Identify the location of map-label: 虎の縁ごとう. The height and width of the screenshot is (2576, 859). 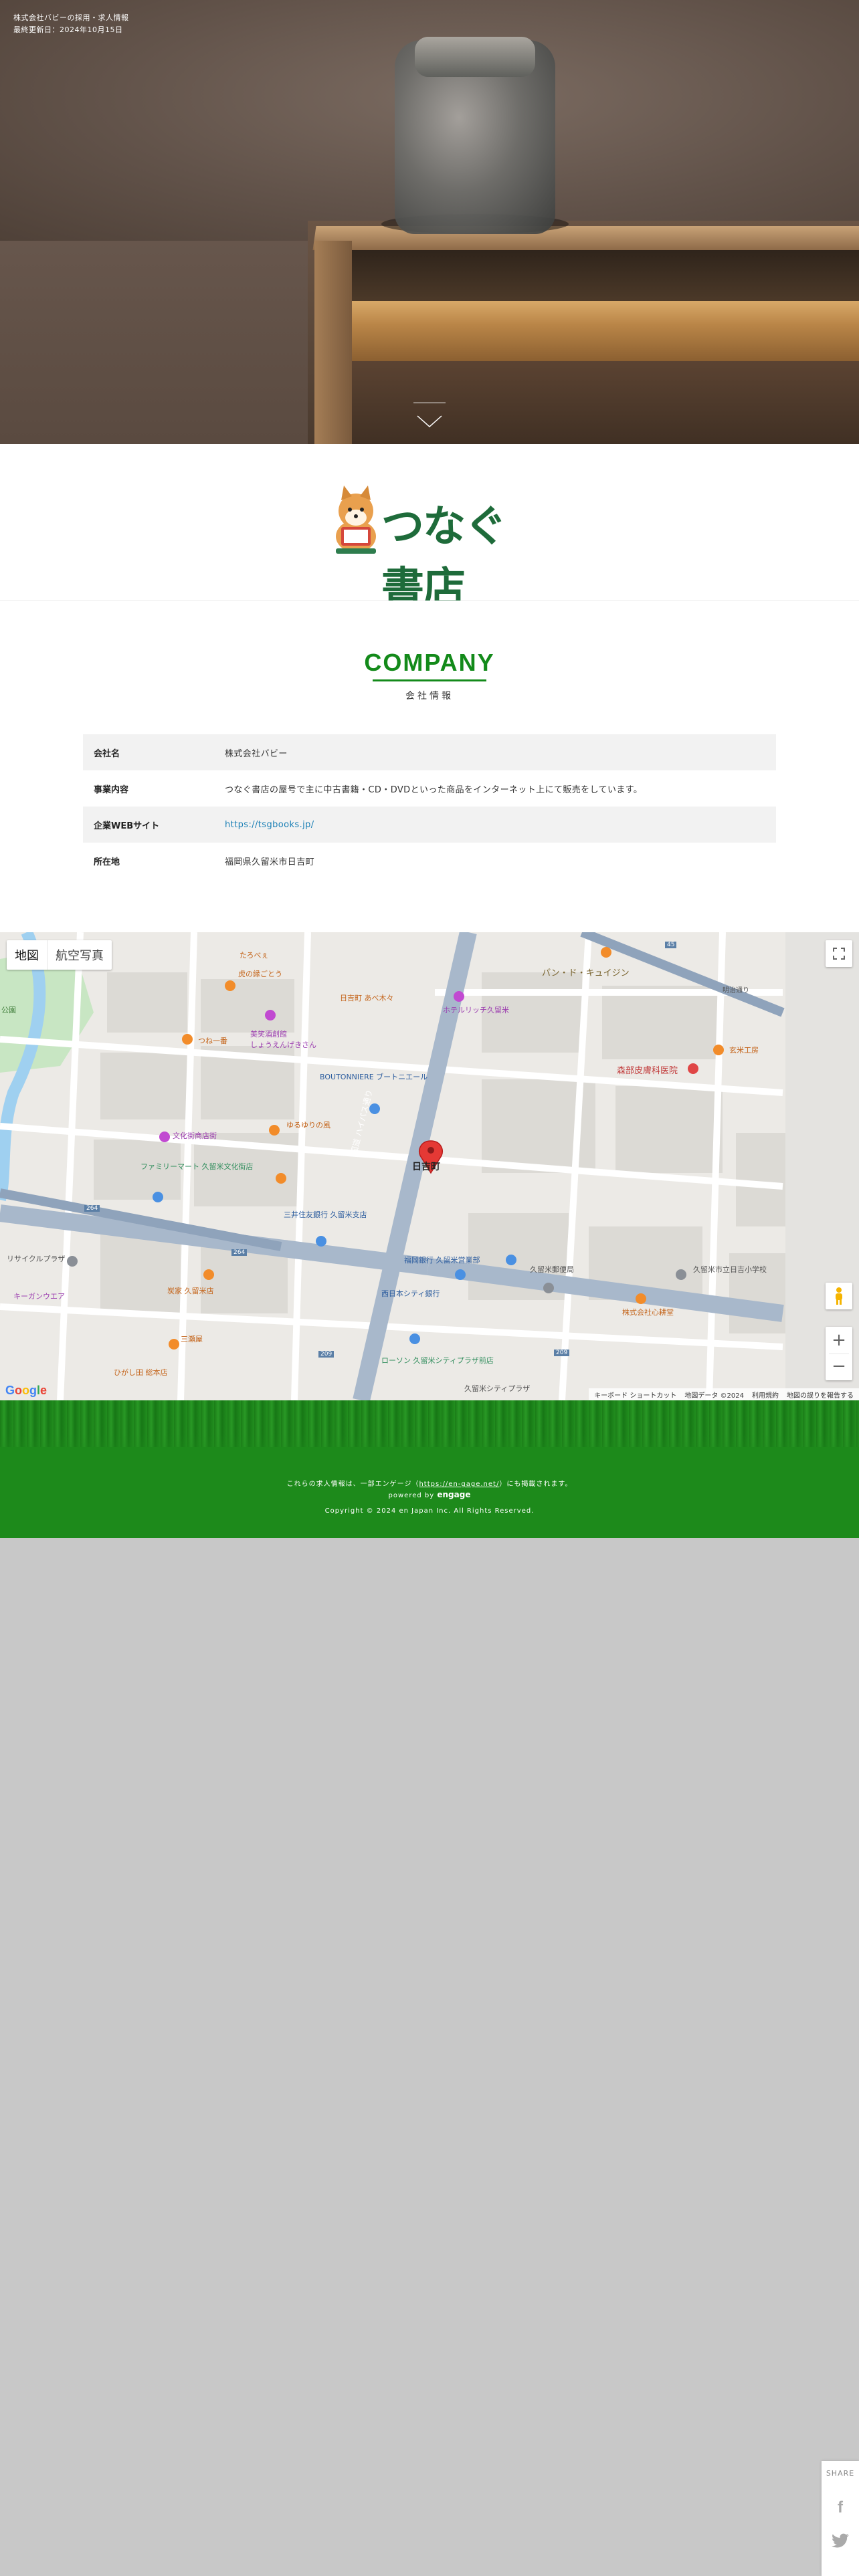
(260, 974).